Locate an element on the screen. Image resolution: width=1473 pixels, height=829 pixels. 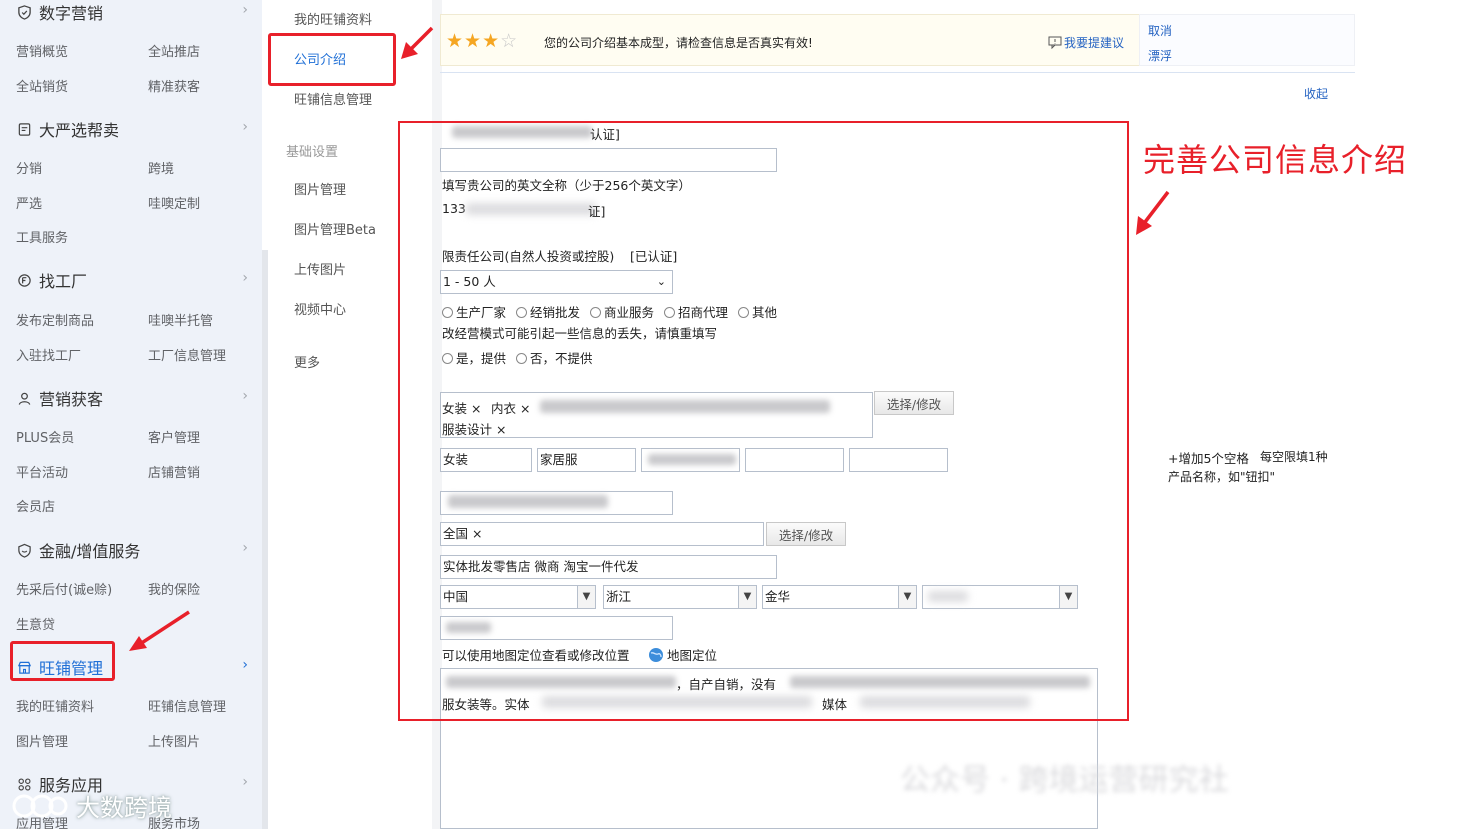
submenu-group-title: 基础设置 is located at coordinates (312, 152).